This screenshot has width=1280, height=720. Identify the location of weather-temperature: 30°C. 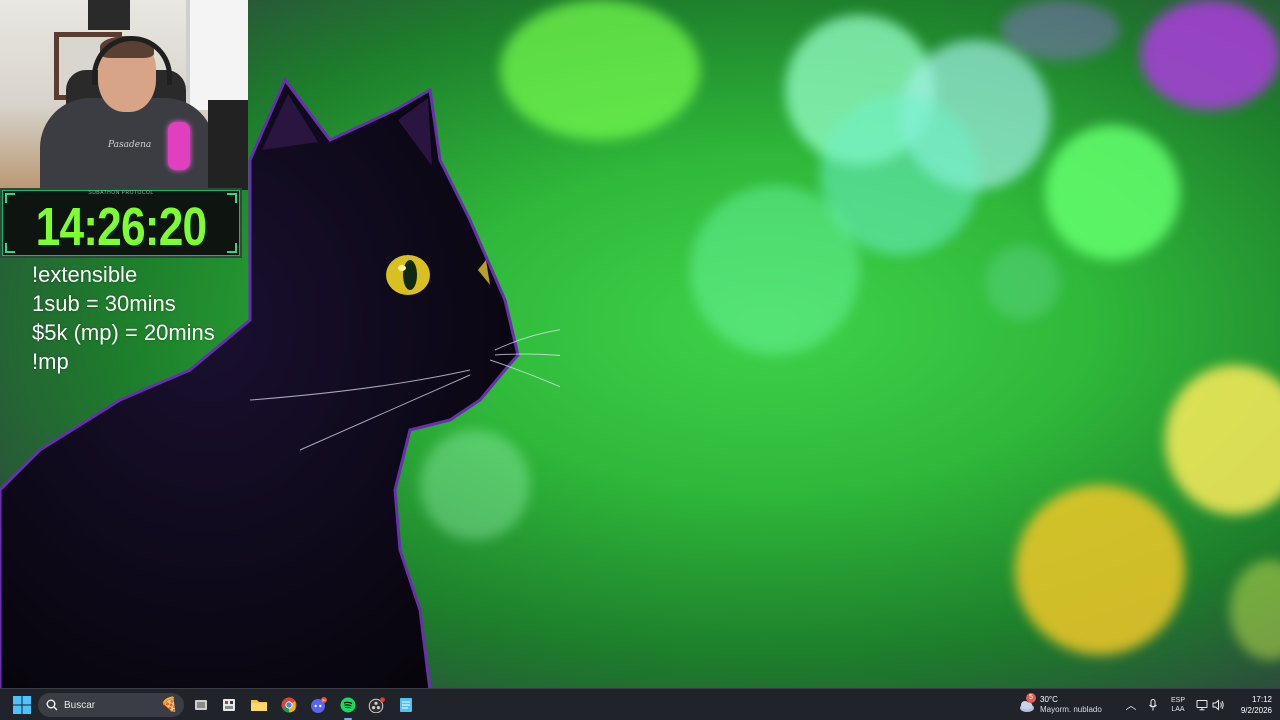
(1049, 699).